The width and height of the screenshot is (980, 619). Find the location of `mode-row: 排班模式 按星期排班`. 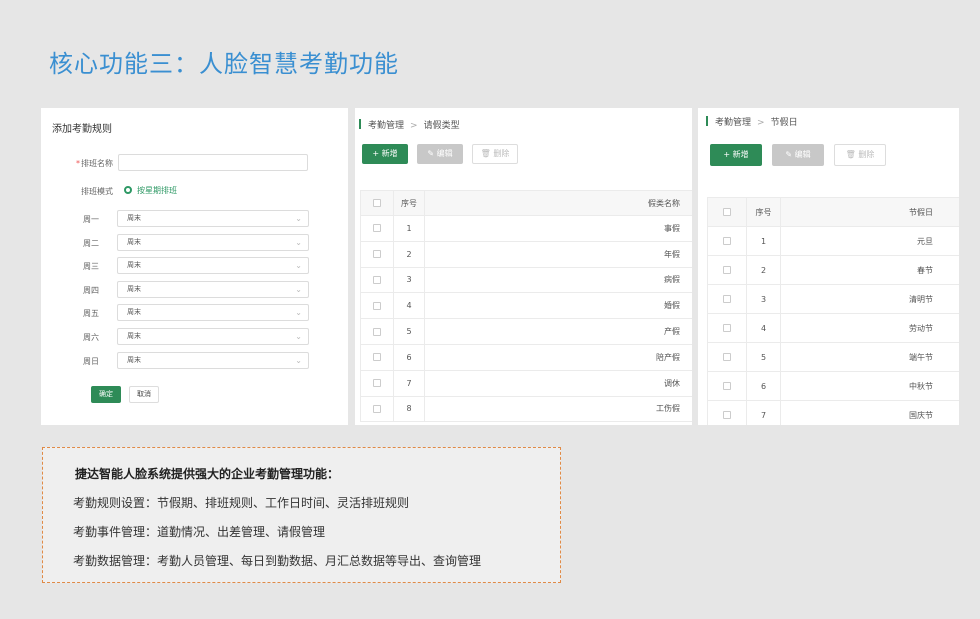

mode-row: 排班模式 按星期排班 is located at coordinates (194, 191).